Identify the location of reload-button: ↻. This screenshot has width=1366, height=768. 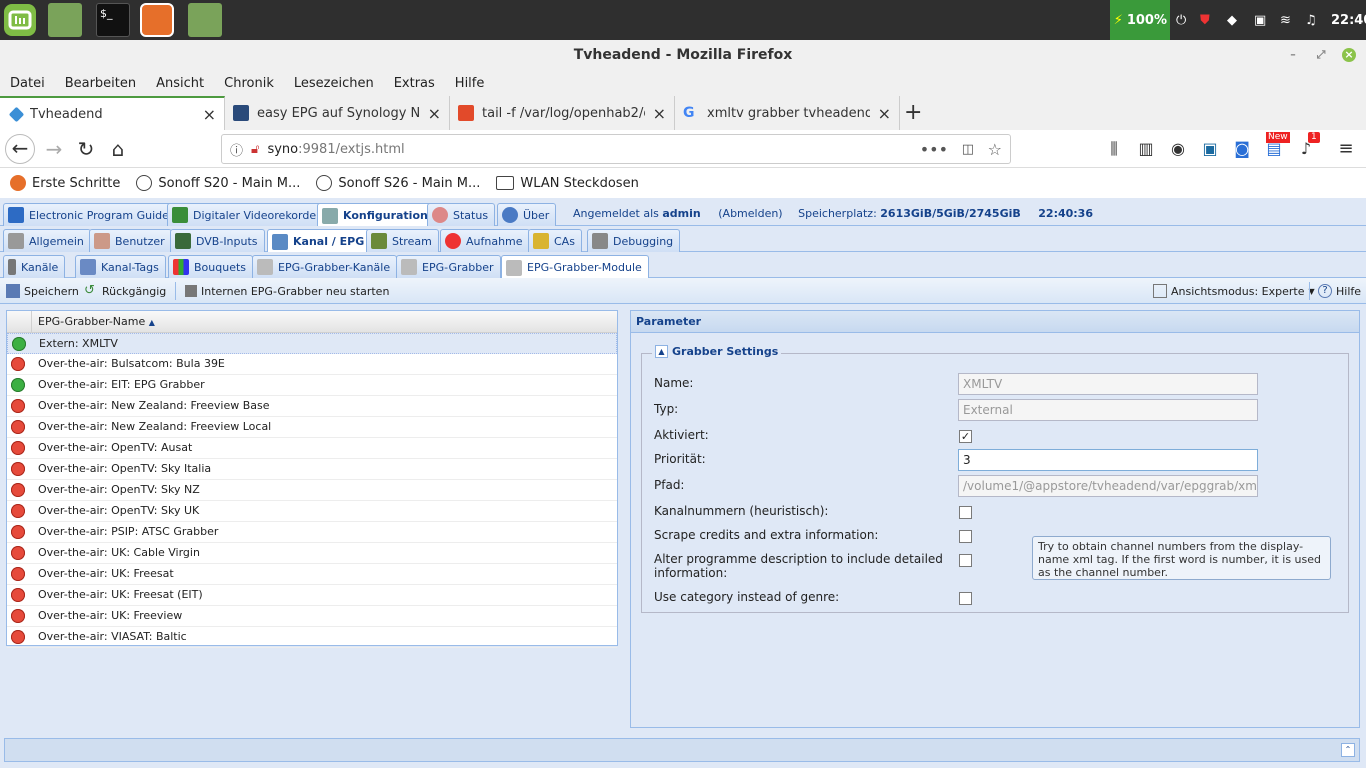
(86, 150).